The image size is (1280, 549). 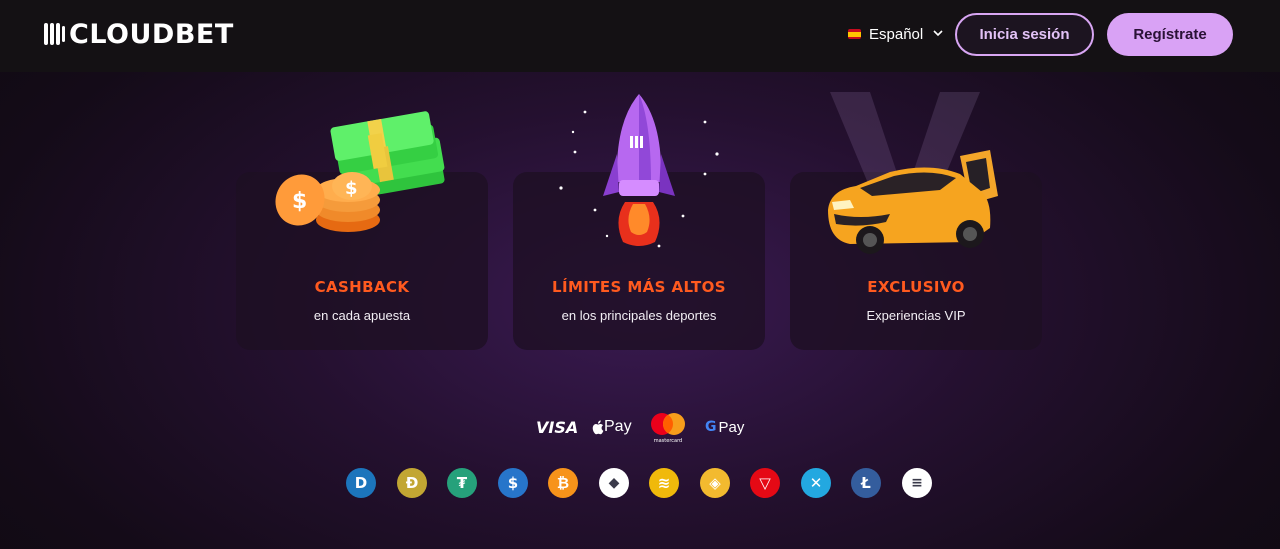 I want to click on register-button: Regístrate, so click(x=1170, y=34).